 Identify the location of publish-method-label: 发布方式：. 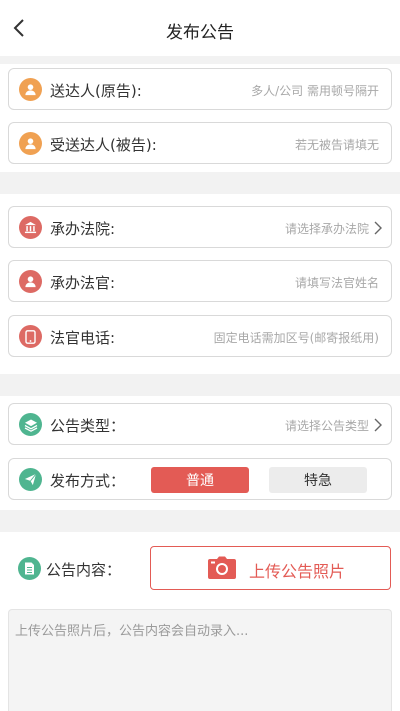
(88, 481).